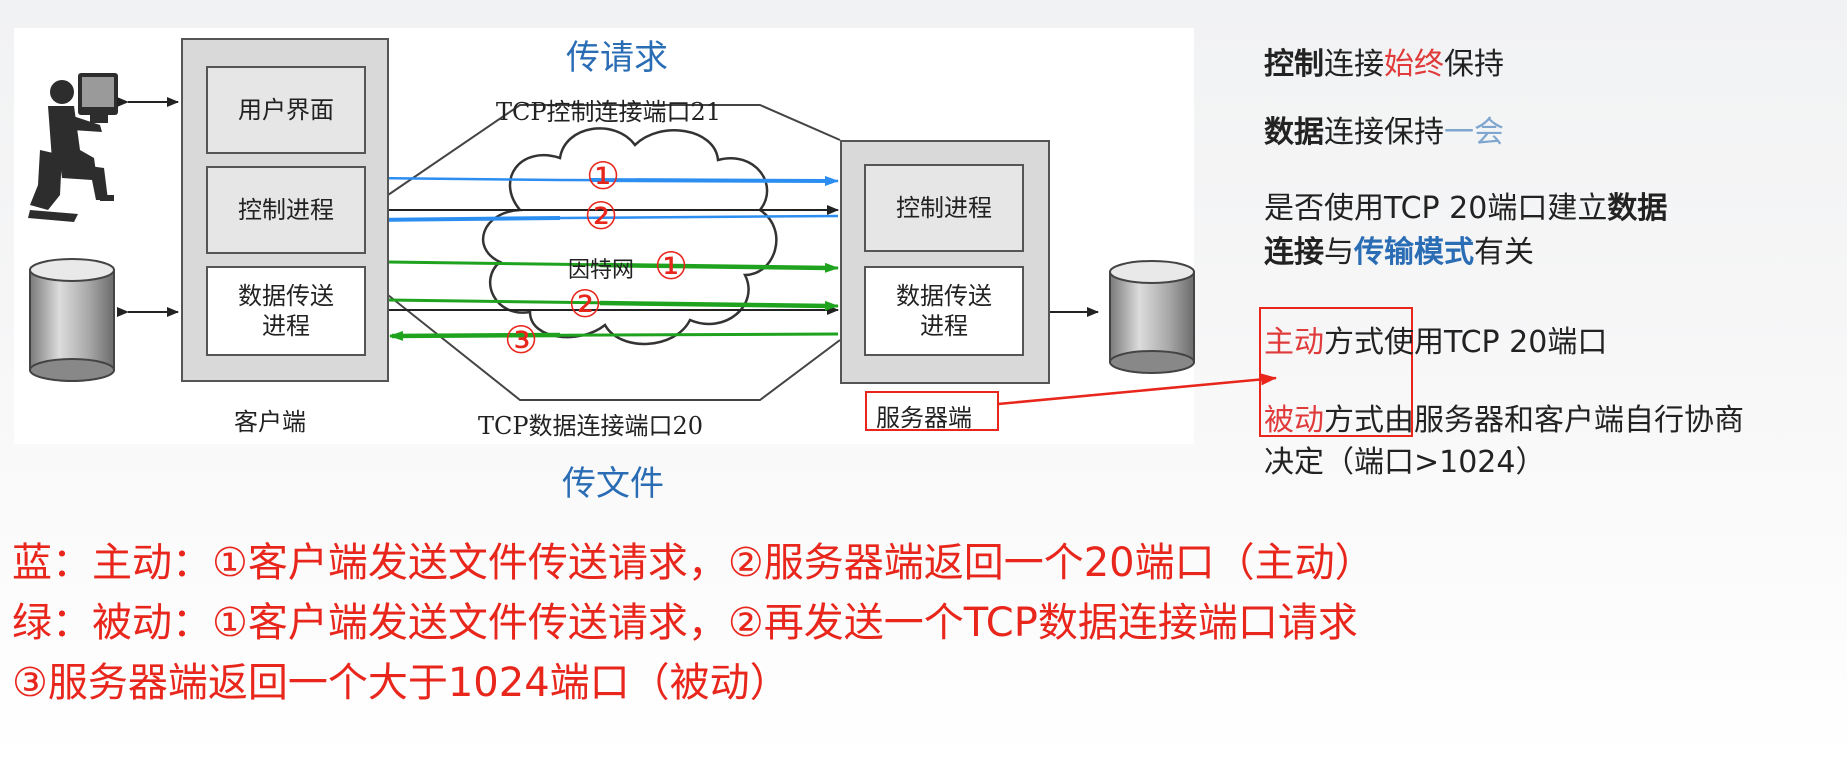 The height and width of the screenshot is (762, 1847). What do you see at coordinates (1504, 420) in the screenshot?
I see `note-passive-mode: 被动方式由服务器和客户端自行协商` at bounding box center [1504, 420].